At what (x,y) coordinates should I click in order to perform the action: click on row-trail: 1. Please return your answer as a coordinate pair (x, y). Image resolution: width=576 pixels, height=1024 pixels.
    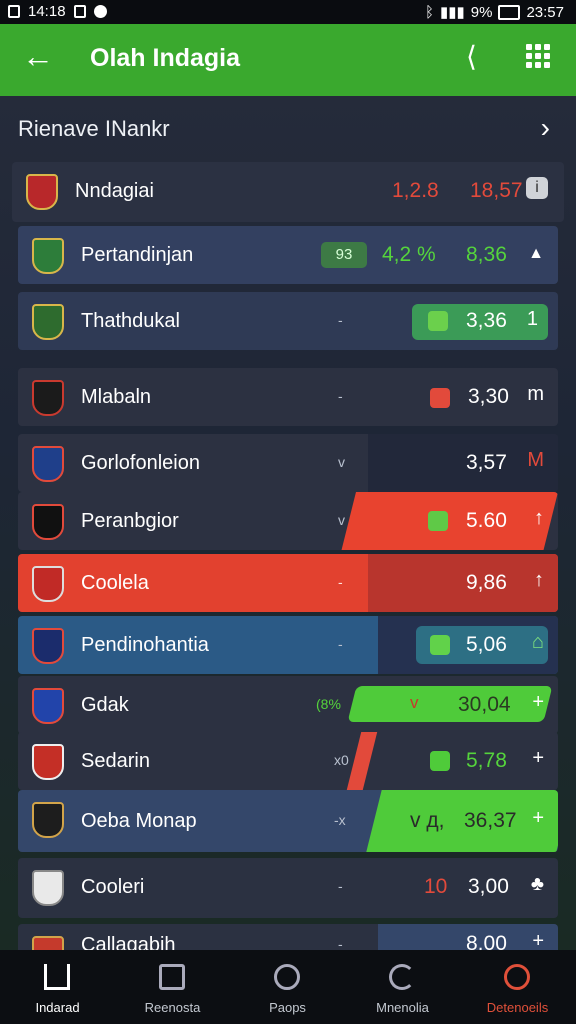
    Looking at the image, I should click on (532, 319).